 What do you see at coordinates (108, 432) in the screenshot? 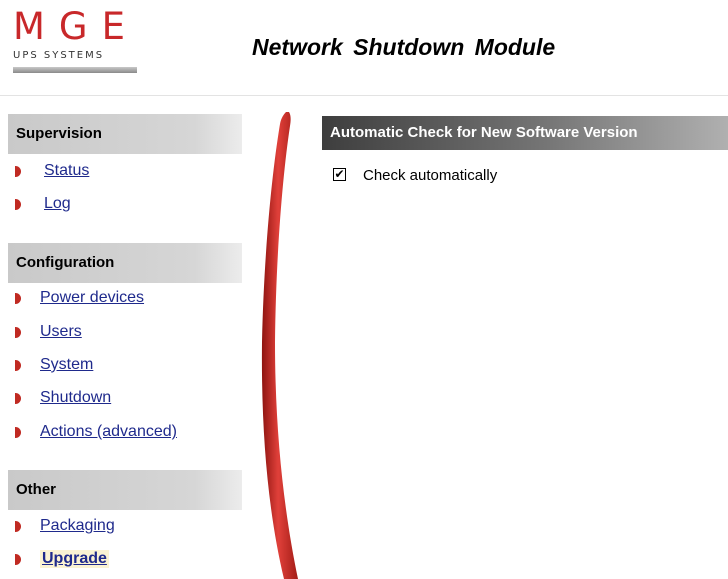
I see `sidebar-link-actions-advanced: Actions (advanced)` at bounding box center [108, 432].